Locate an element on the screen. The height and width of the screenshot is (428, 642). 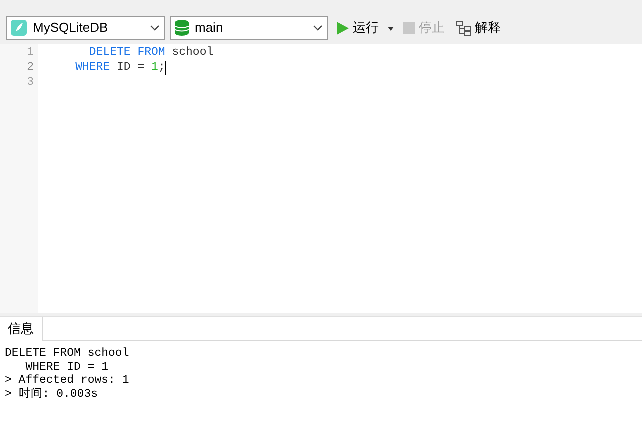
code-token: WHERE is located at coordinates (92, 67).